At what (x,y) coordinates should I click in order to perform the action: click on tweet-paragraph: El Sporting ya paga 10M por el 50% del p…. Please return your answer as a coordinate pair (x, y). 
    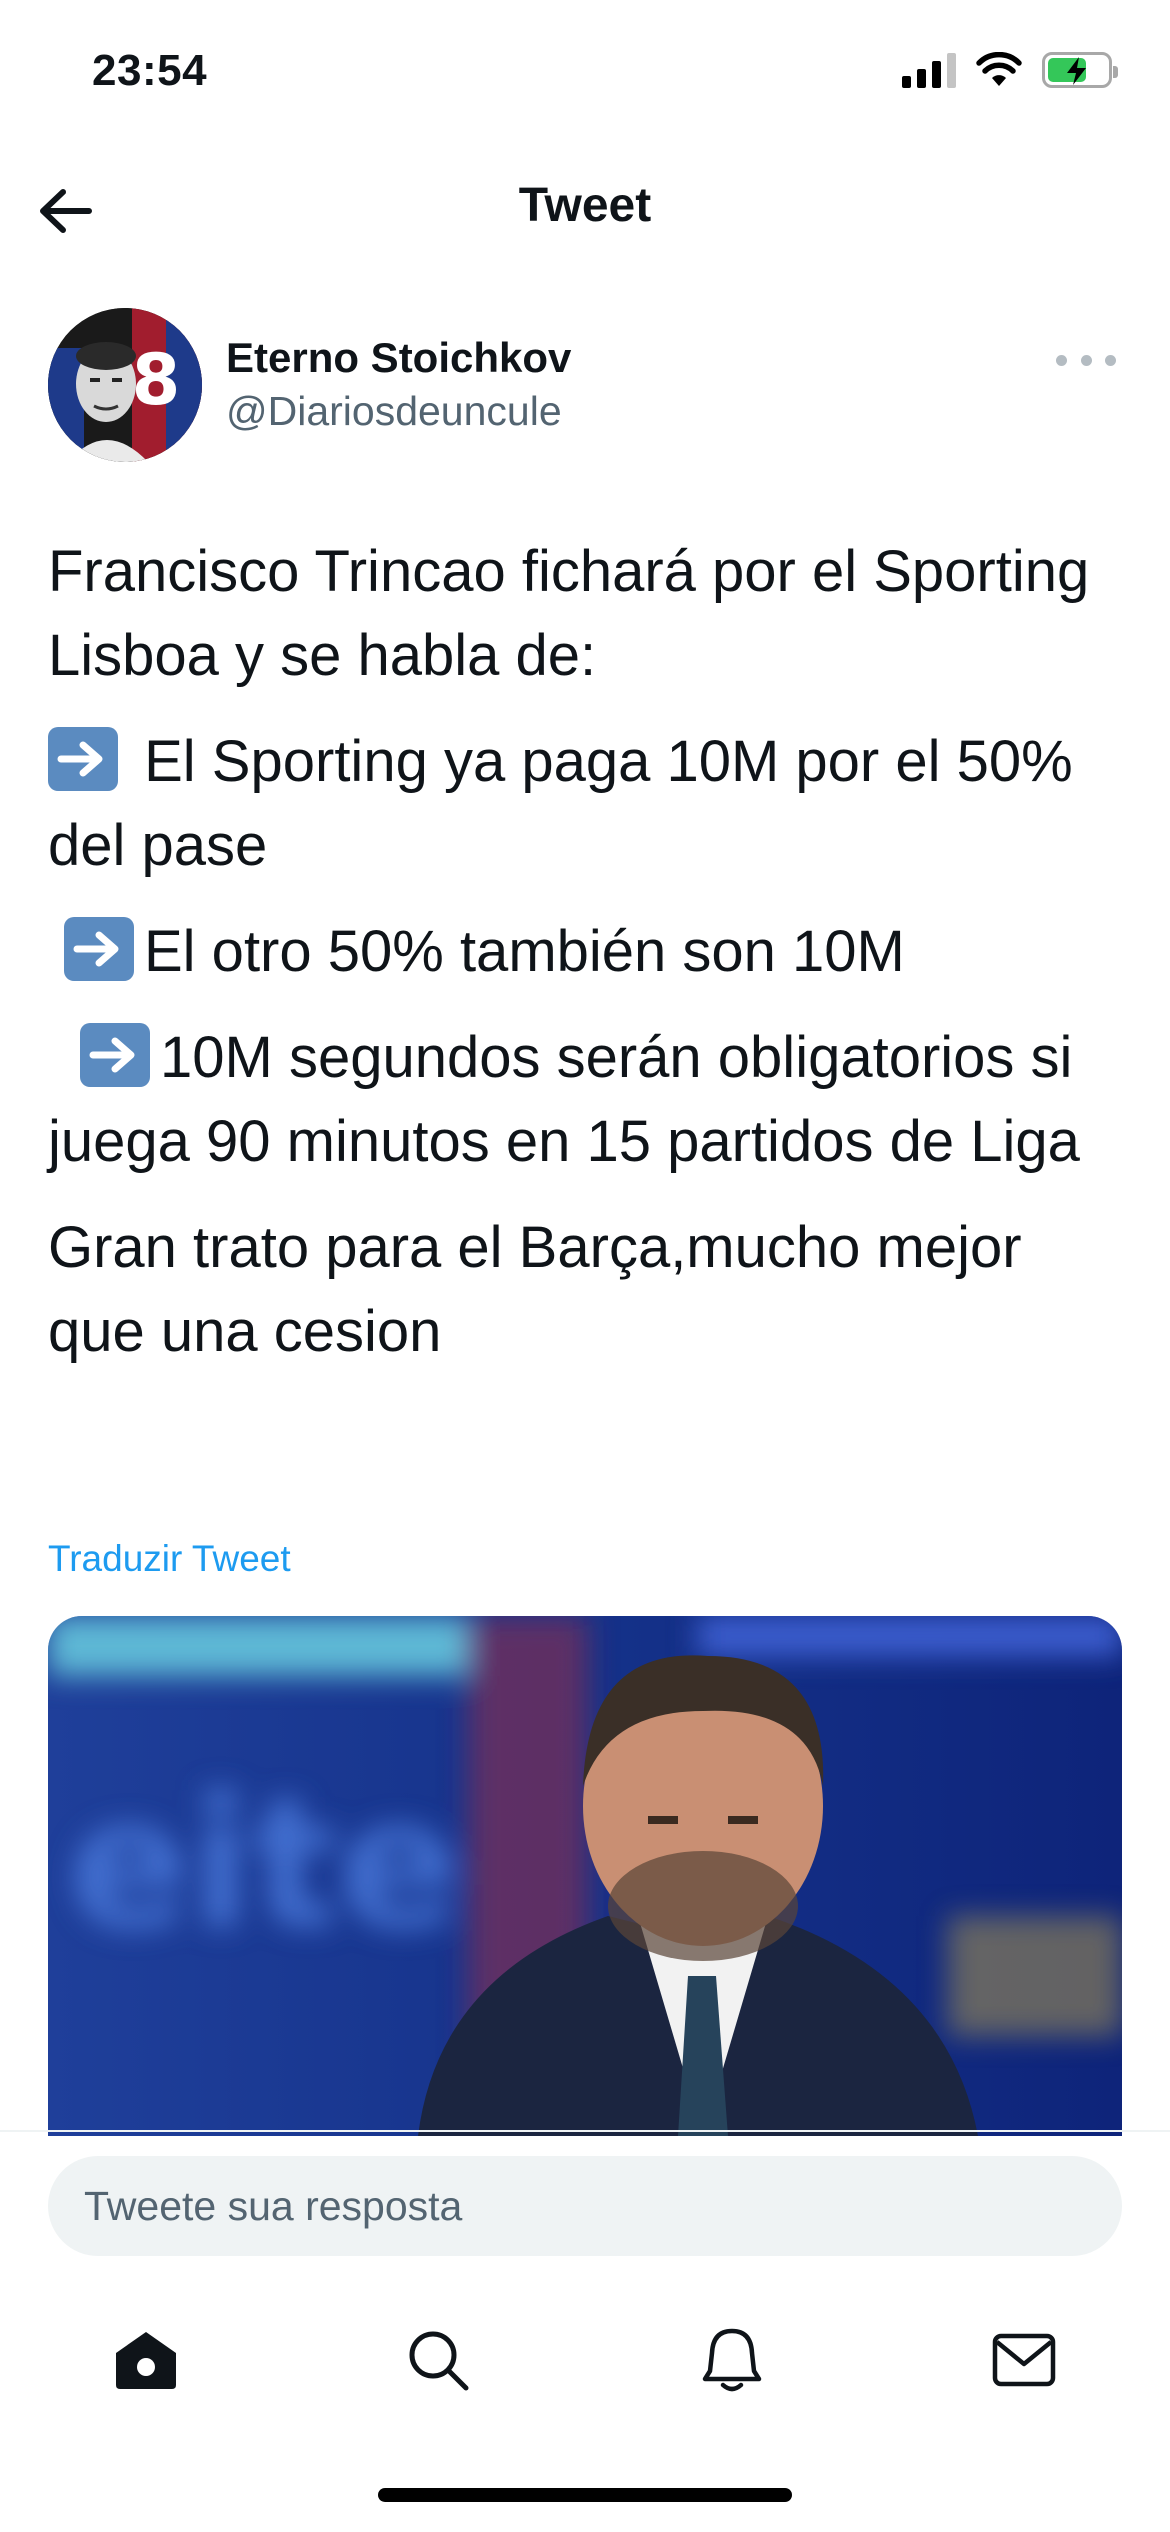
    Looking at the image, I should click on (588, 804).